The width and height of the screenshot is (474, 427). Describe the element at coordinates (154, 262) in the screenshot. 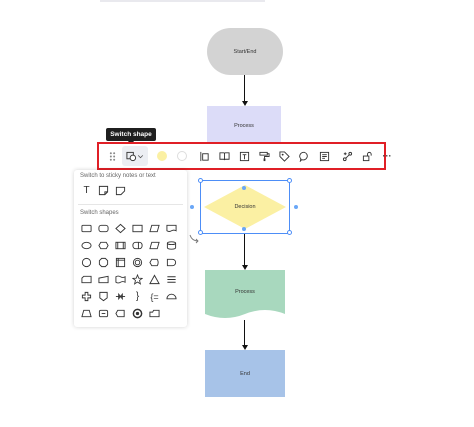

I see `display-shape-icon` at that location.